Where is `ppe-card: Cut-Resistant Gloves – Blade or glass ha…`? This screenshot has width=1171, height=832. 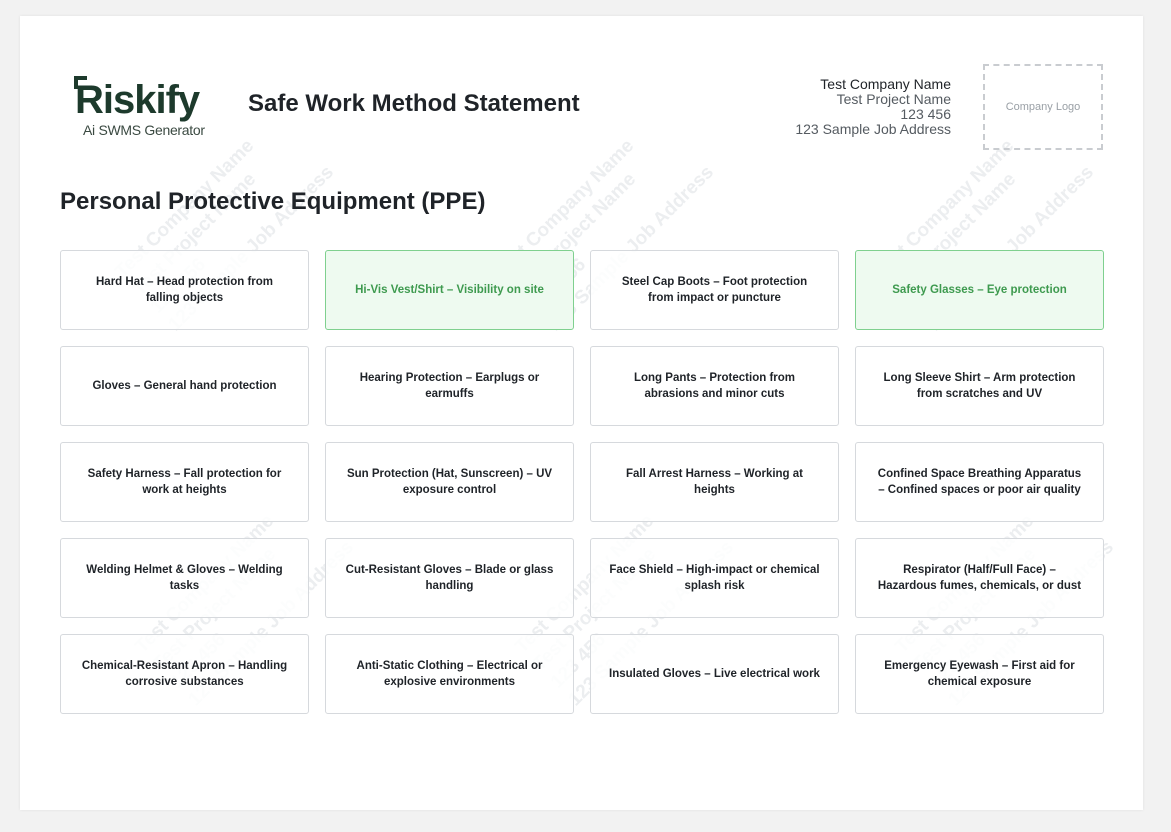
ppe-card: Cut-Resistant Gloves – Blade or glass ha… is located at coordinates (449, 578).